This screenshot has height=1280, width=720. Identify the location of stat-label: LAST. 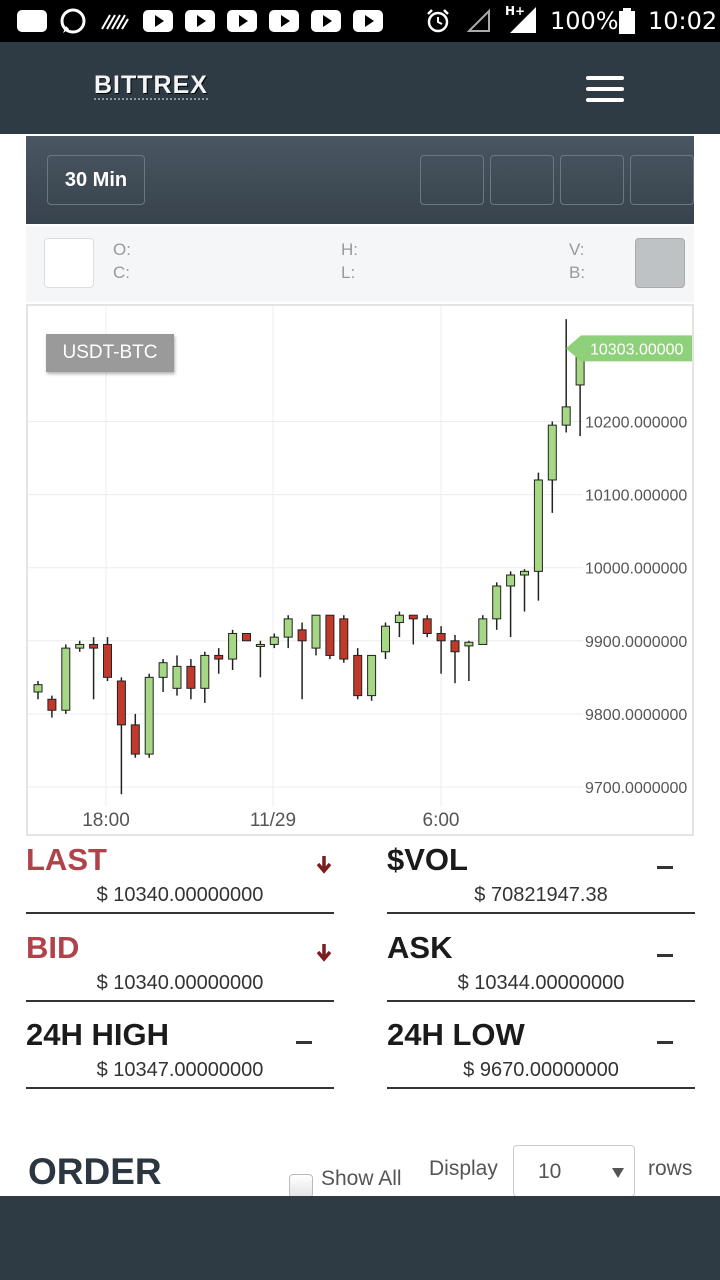
(66, 859).